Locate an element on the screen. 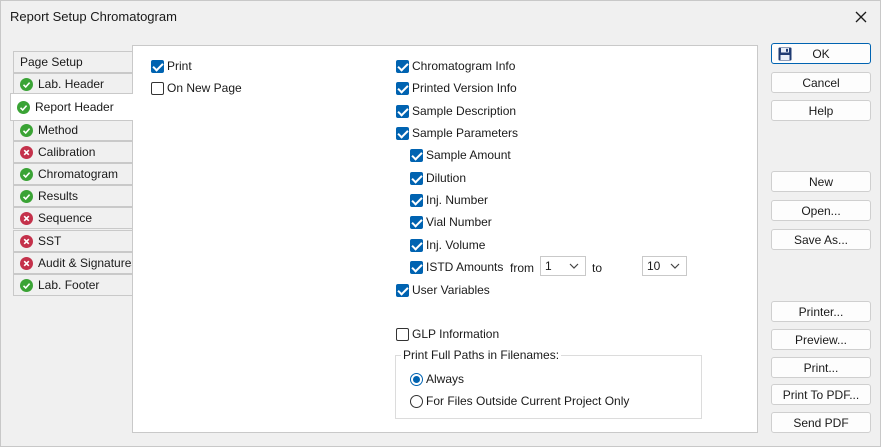  sample-description-checkbox: Sample Description is located at coordinates (456, 111).